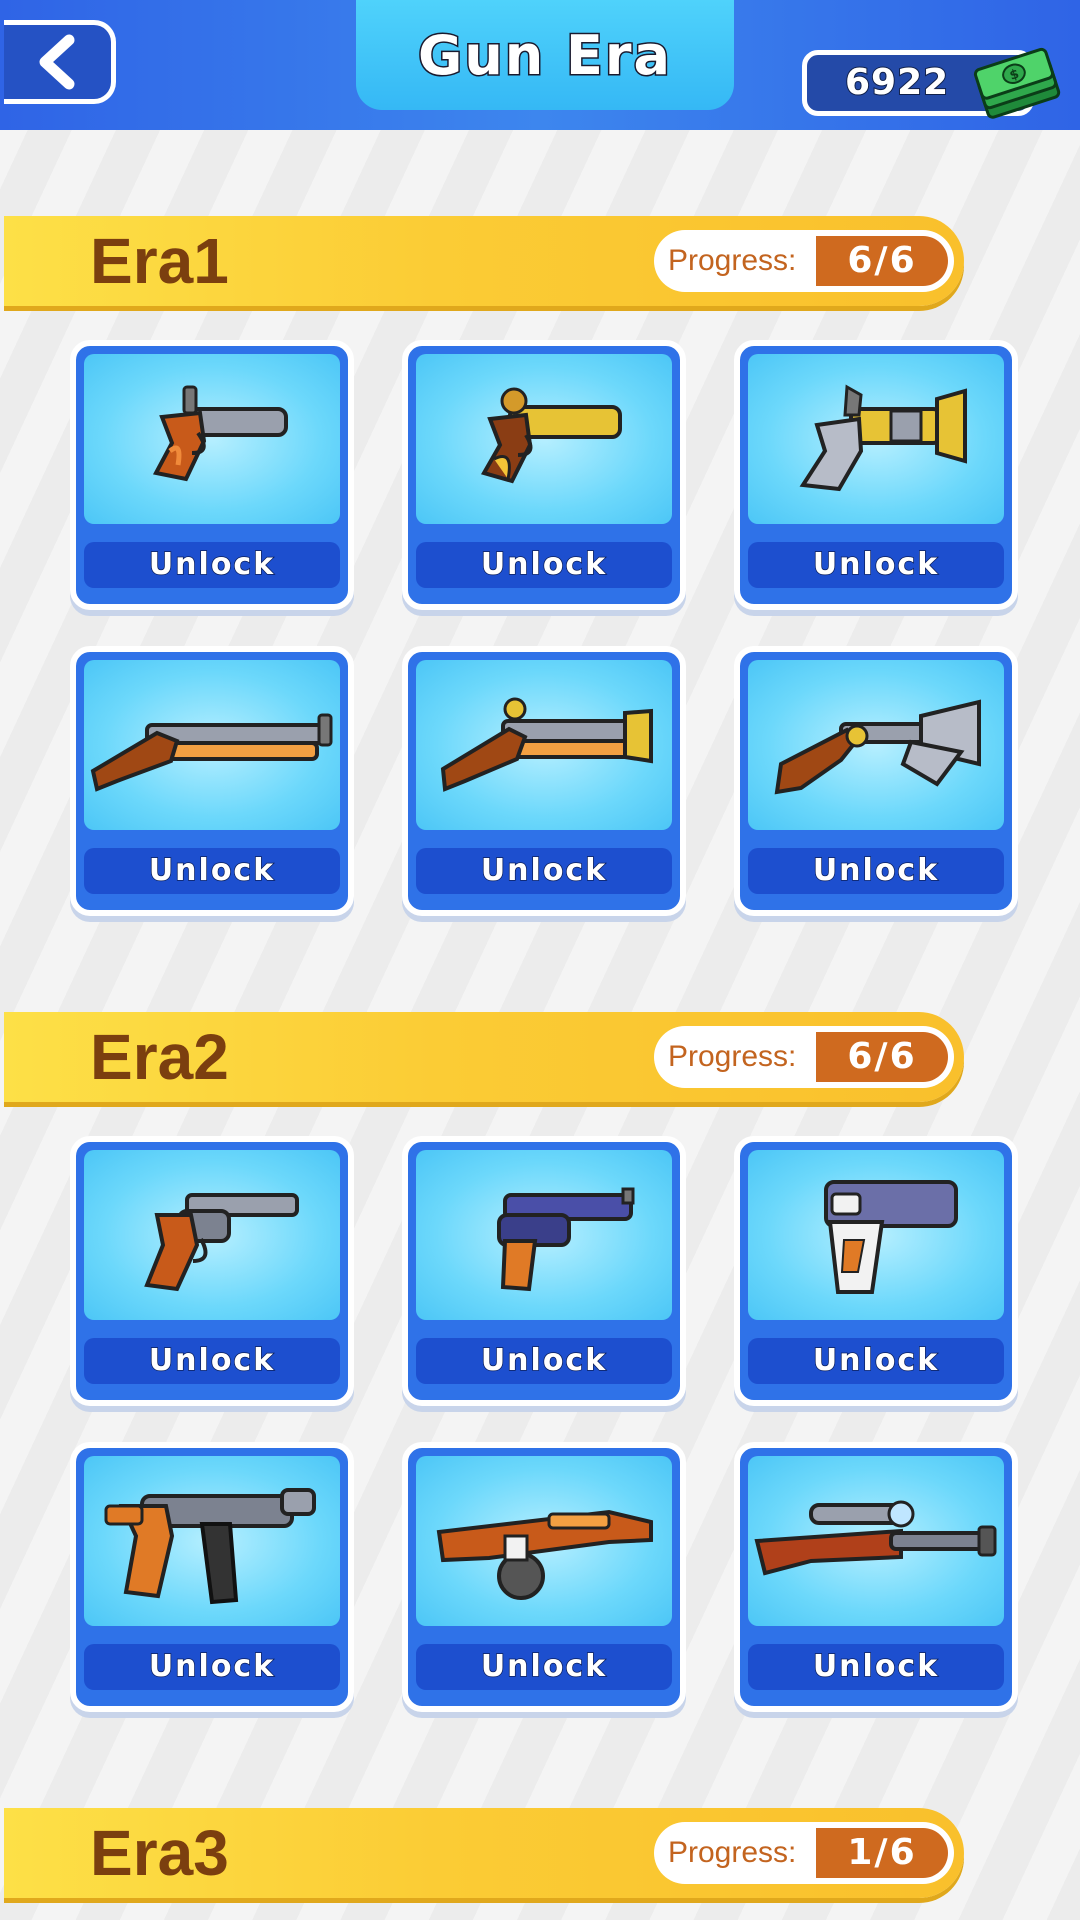 This screenshot has height=1920, width=1080. What do you see at coordinates (159, 261) in the screenshot?
I see `era-title: Era1` at bounding box center [159, 261].